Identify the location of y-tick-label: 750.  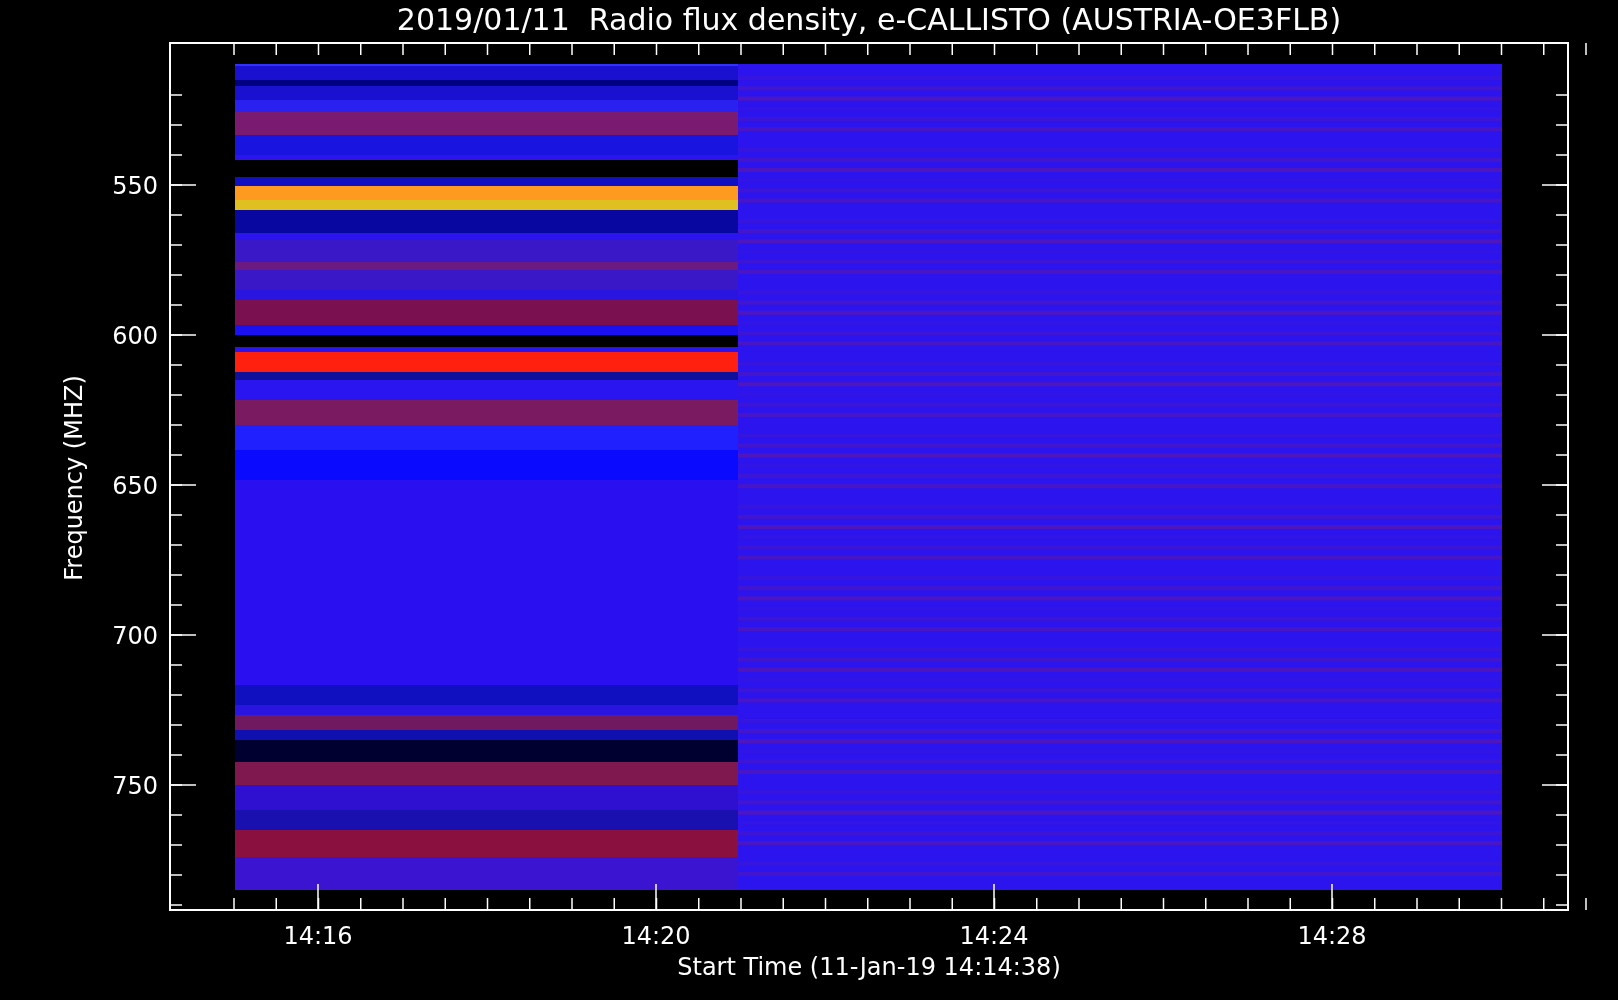
(135, 786).